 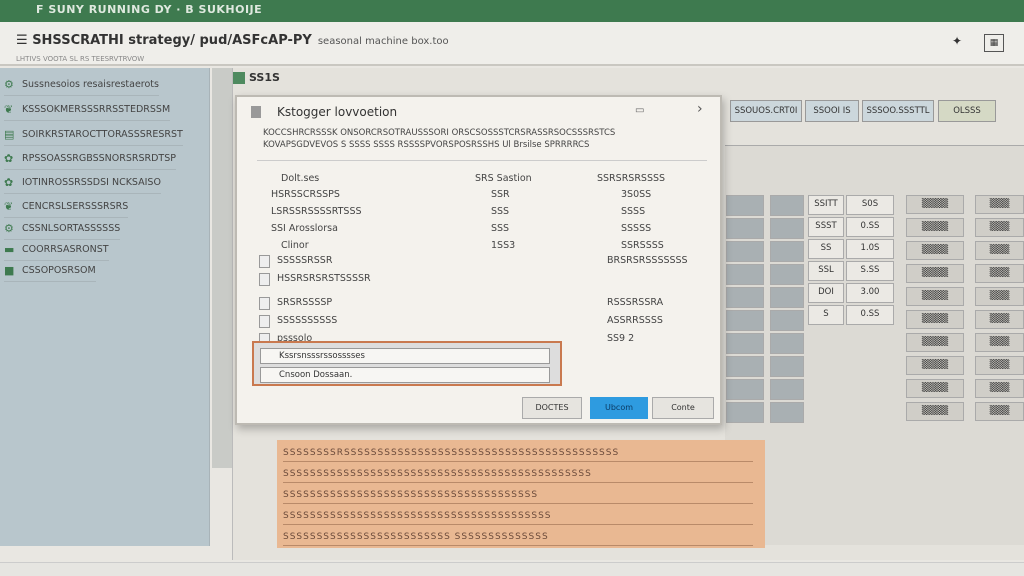 What do you see at coordinates (826, 293) in the screenshot?
I see `grid-id-cell: DOI` at bounding box center [826, 293].